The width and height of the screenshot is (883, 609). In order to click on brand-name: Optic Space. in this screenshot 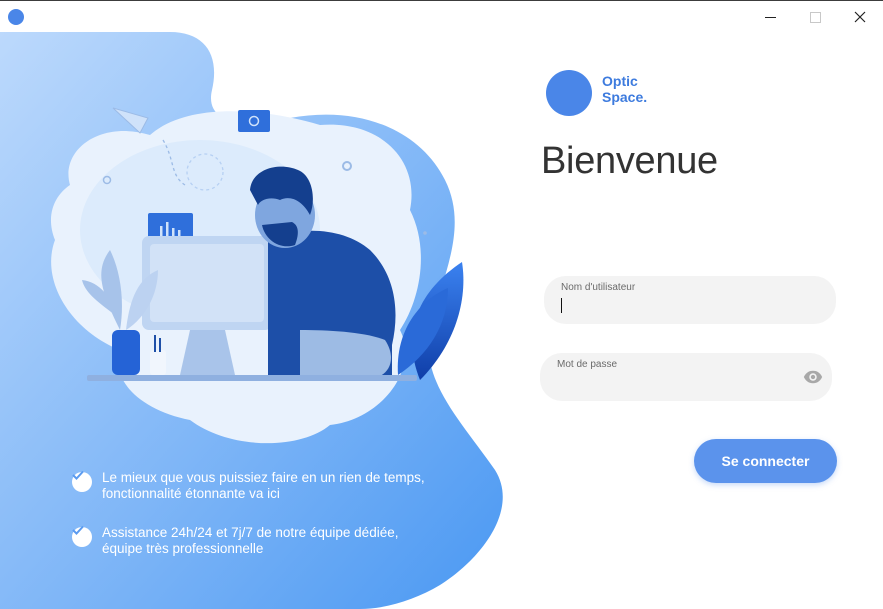, I will do `click(625, 89)`.